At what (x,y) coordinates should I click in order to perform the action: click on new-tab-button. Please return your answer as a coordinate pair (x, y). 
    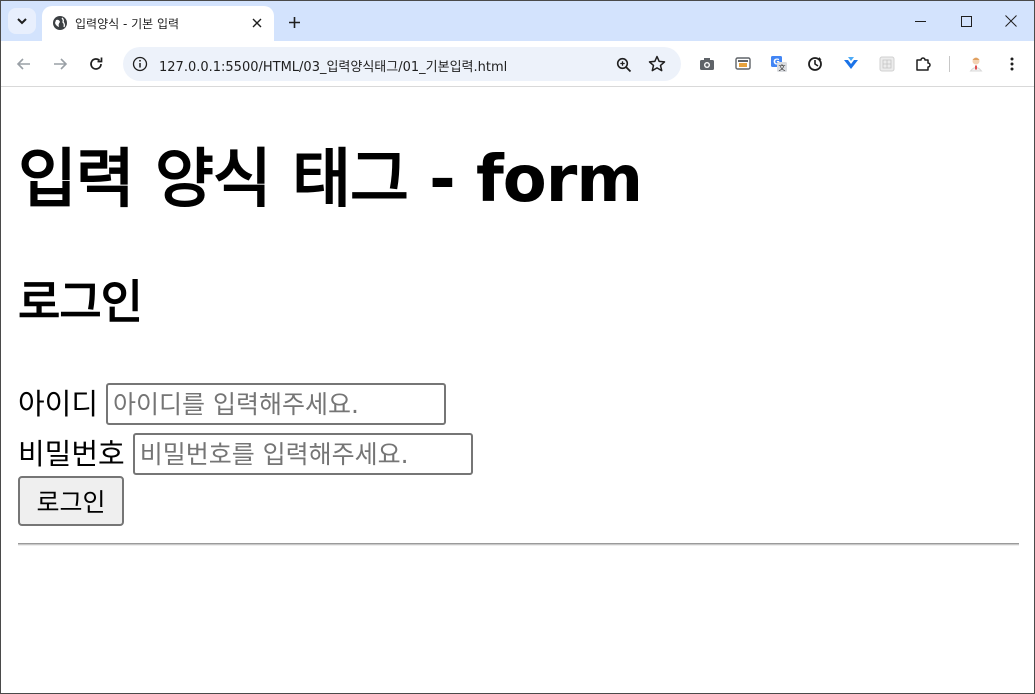
    Looking at the image, I should click on (294, 22).